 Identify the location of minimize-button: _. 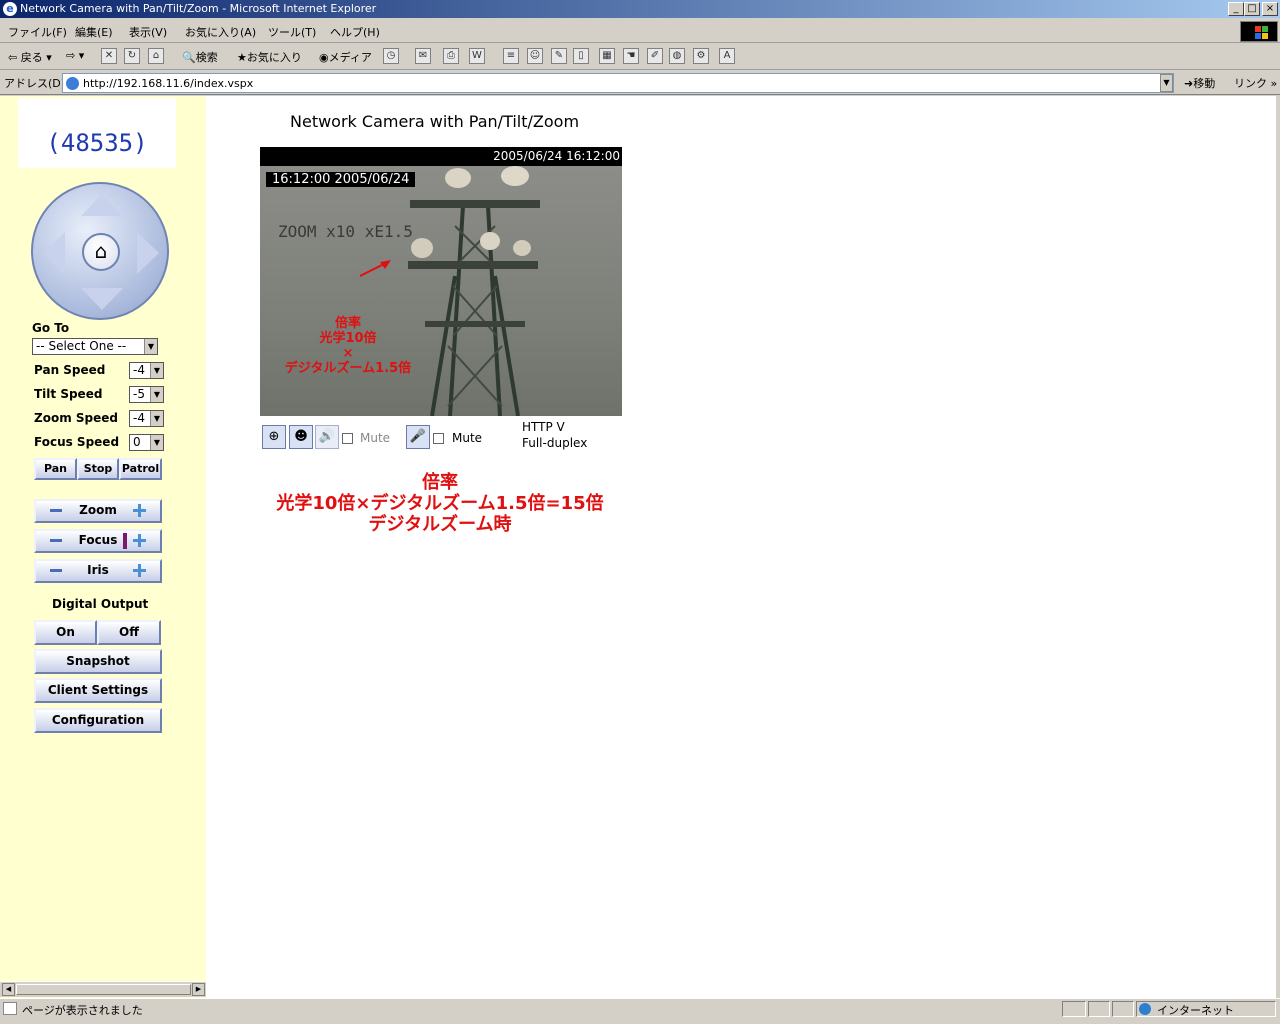
(1236, 9).